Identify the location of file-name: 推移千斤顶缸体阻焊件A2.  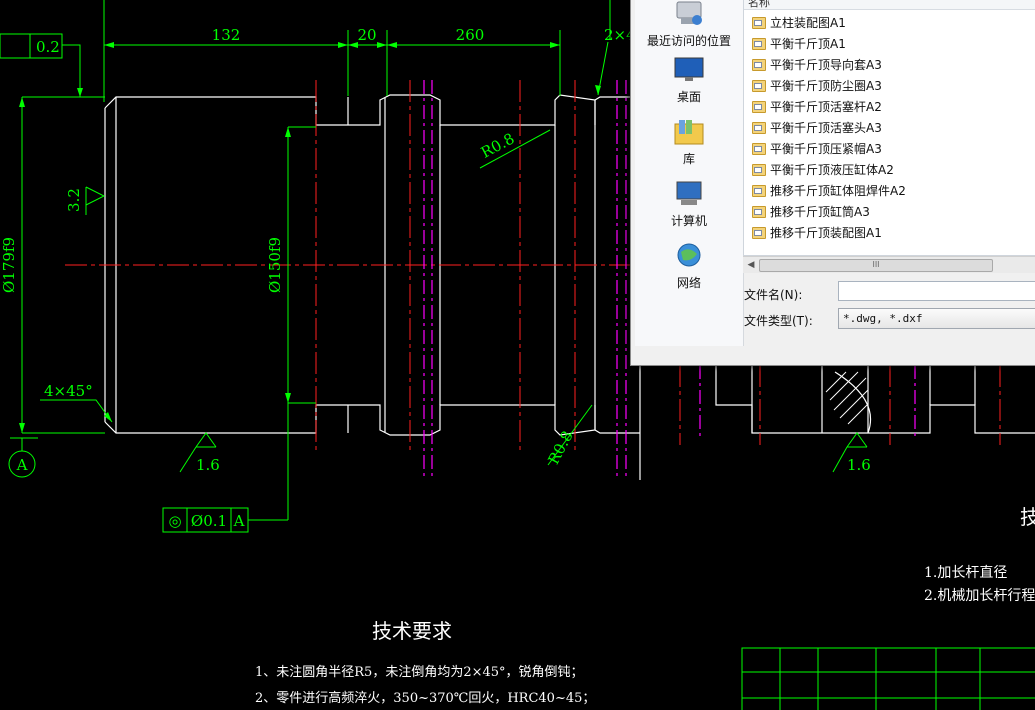
(838, 191).